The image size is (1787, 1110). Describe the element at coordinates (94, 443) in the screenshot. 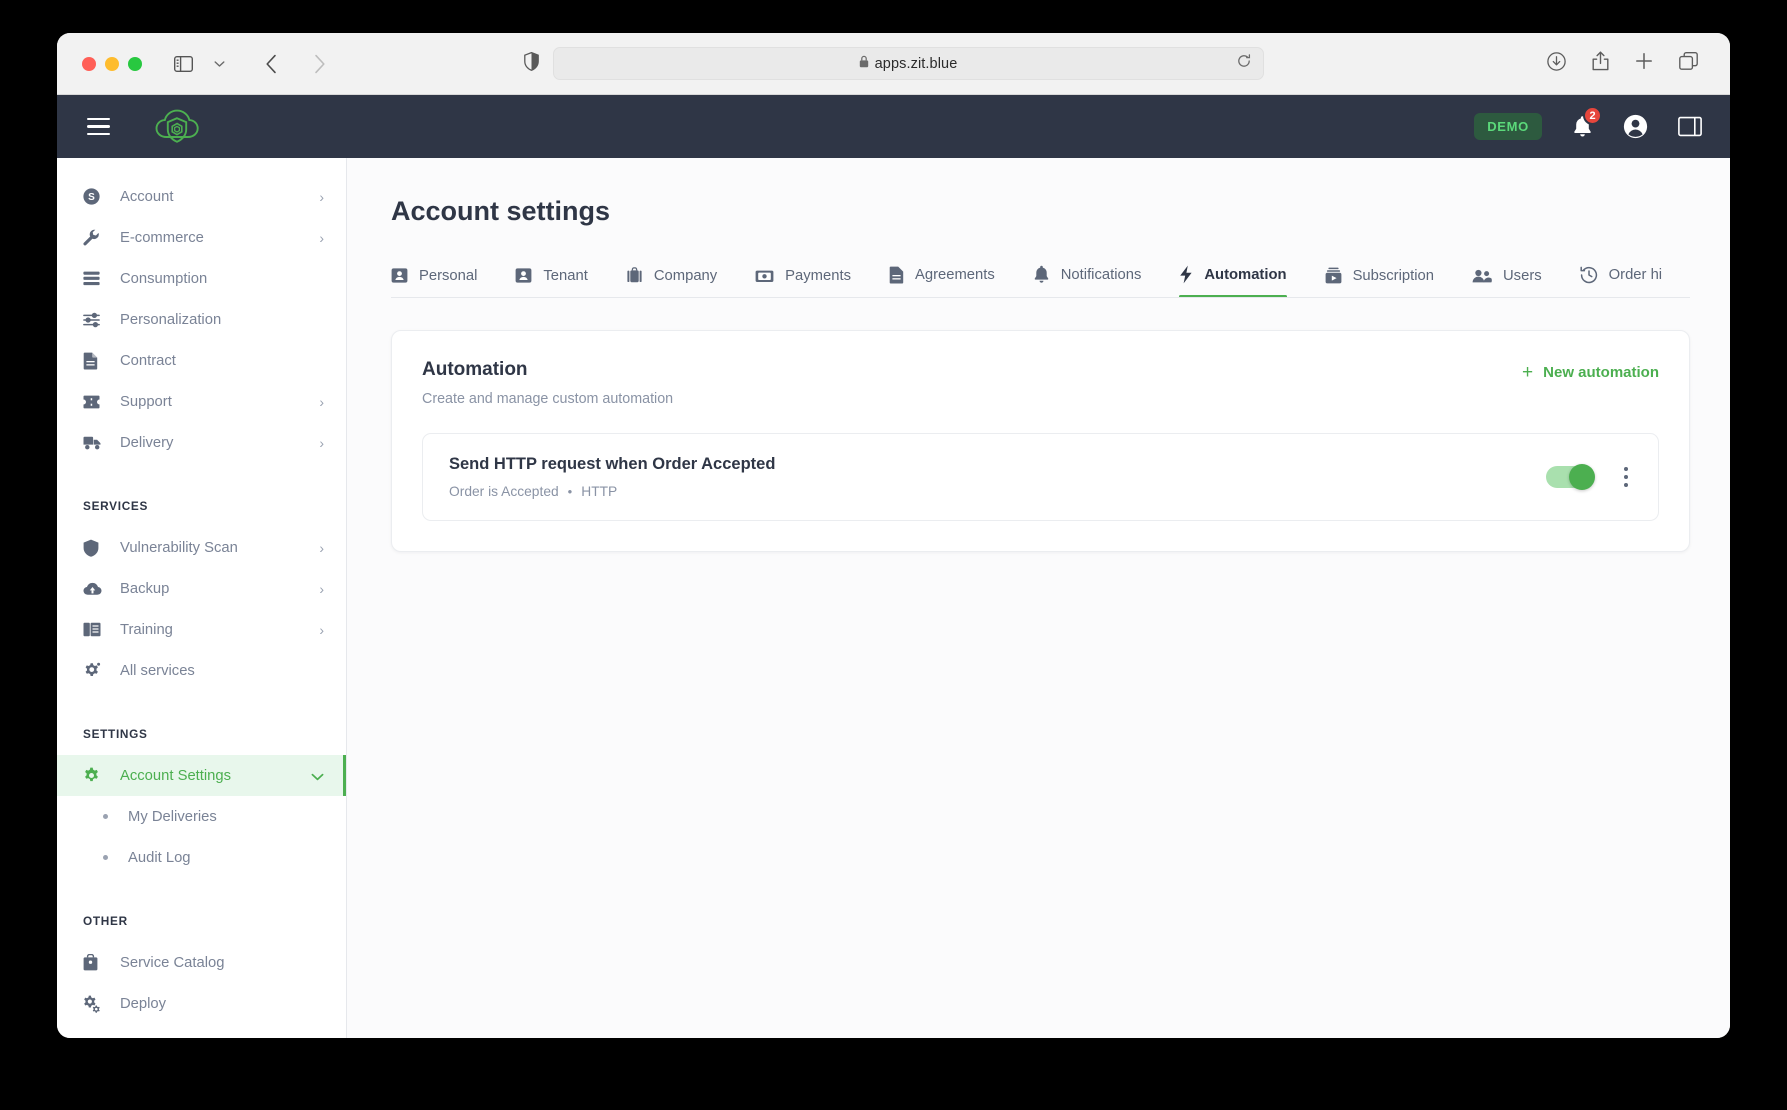

I see `truck-icon` at that location.